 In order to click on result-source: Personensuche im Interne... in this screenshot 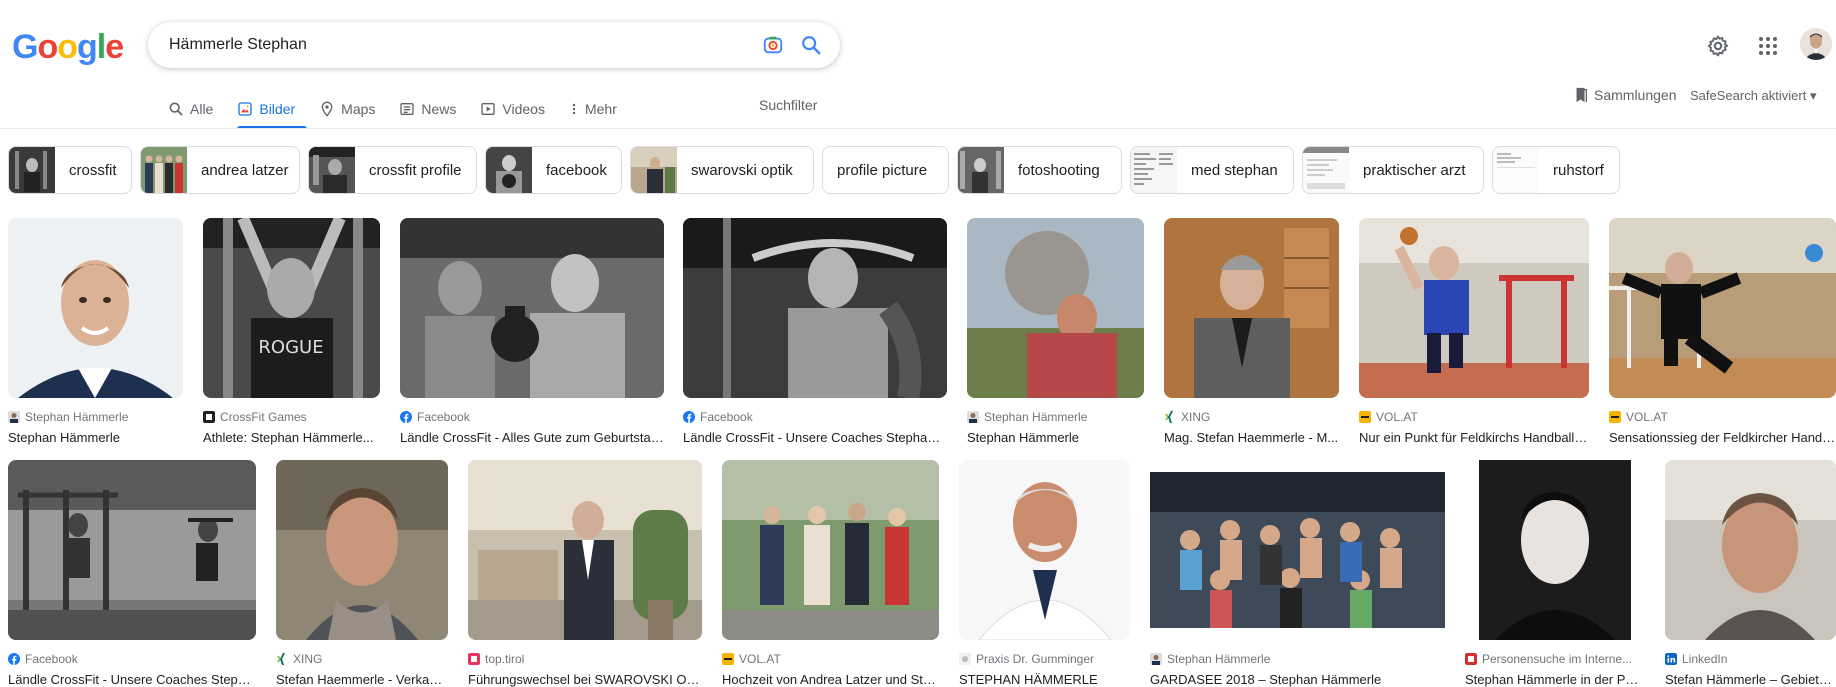, I will do `click(1555, 659)`.